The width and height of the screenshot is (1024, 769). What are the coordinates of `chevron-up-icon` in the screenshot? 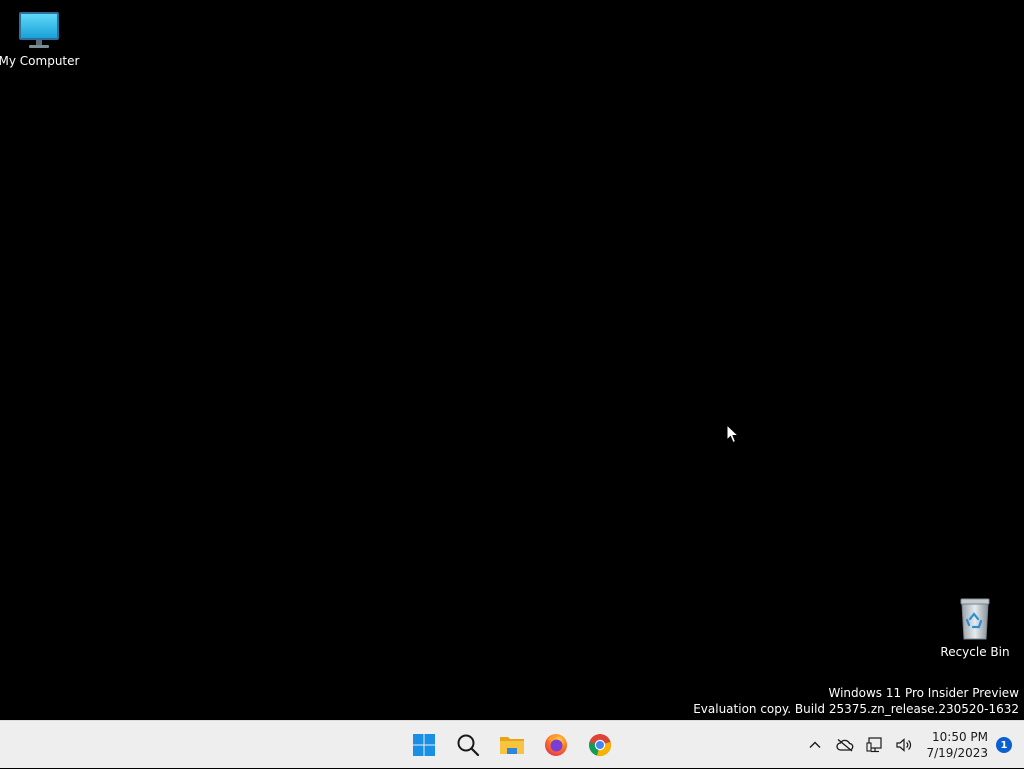 It's located at (815, 744).